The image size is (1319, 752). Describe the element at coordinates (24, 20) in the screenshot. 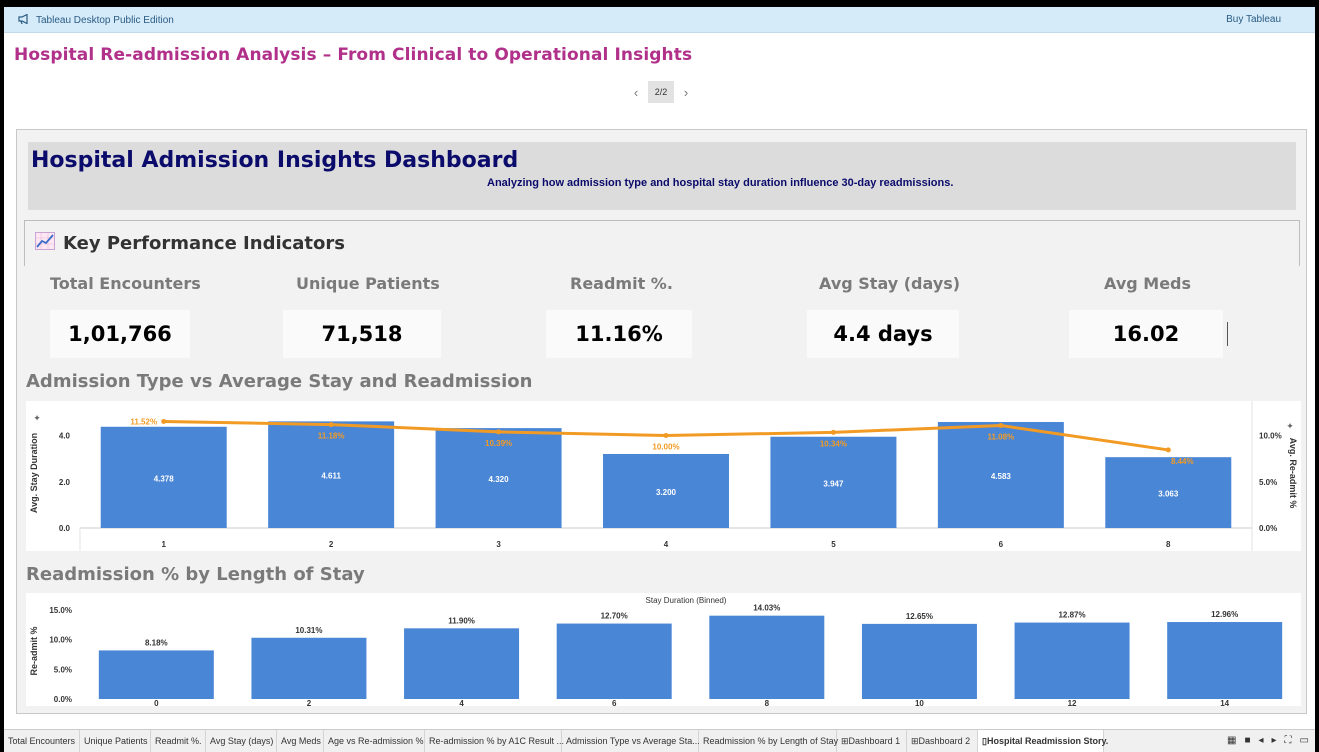

I see `megaphone-icon` at that location.